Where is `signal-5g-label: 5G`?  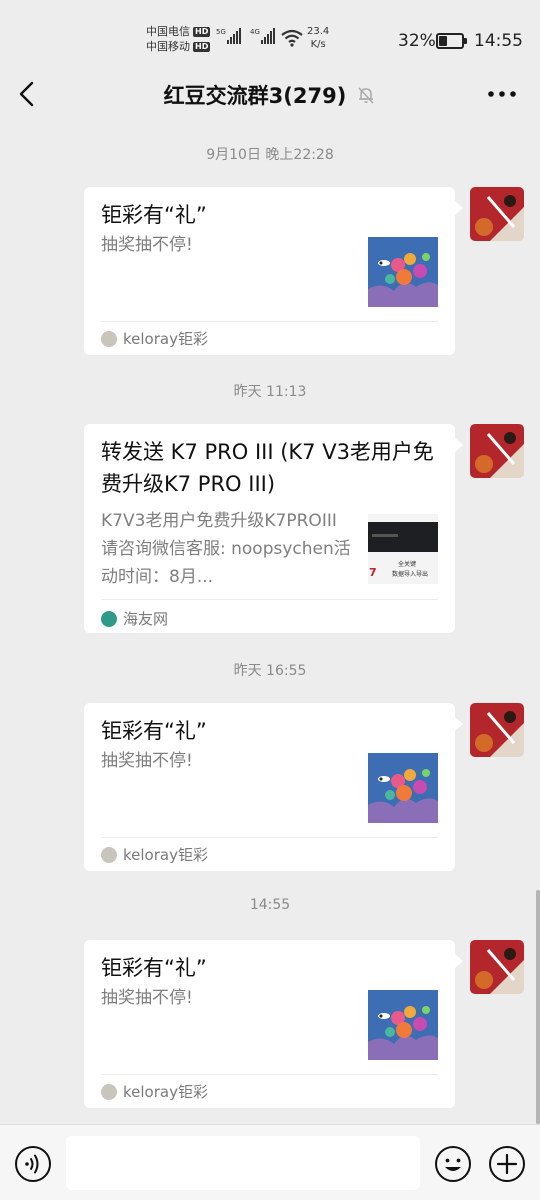 signal-5g-label: 5G is located at coordinates (221, 32).